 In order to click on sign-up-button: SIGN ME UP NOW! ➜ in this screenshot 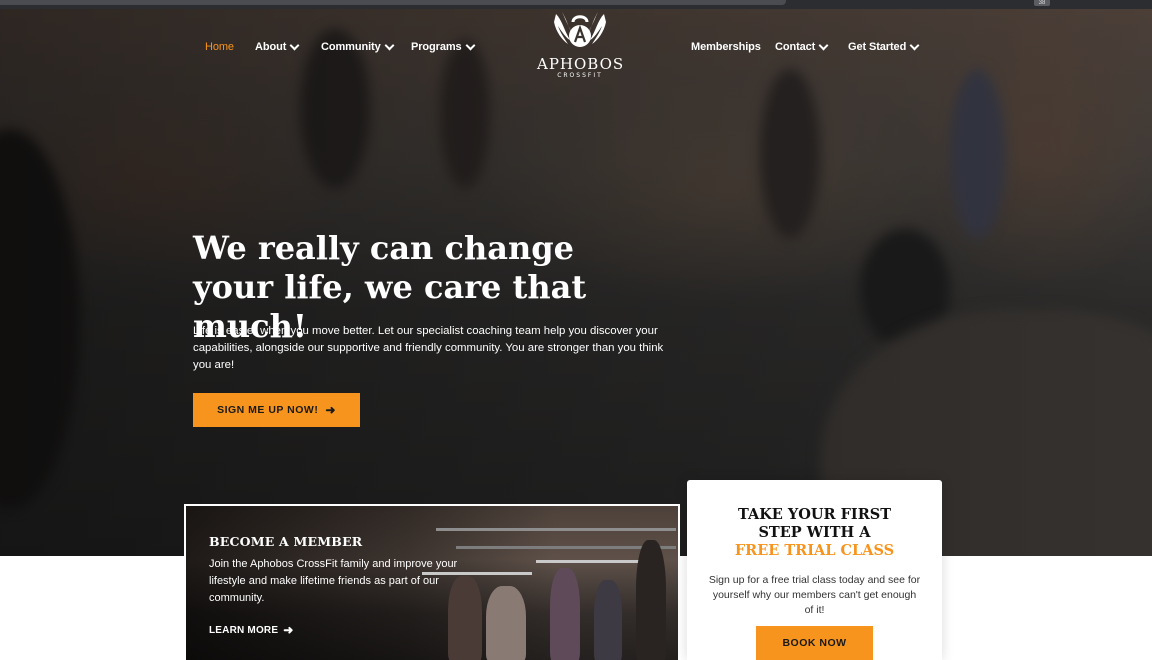, I will do `click(276, 410)`.